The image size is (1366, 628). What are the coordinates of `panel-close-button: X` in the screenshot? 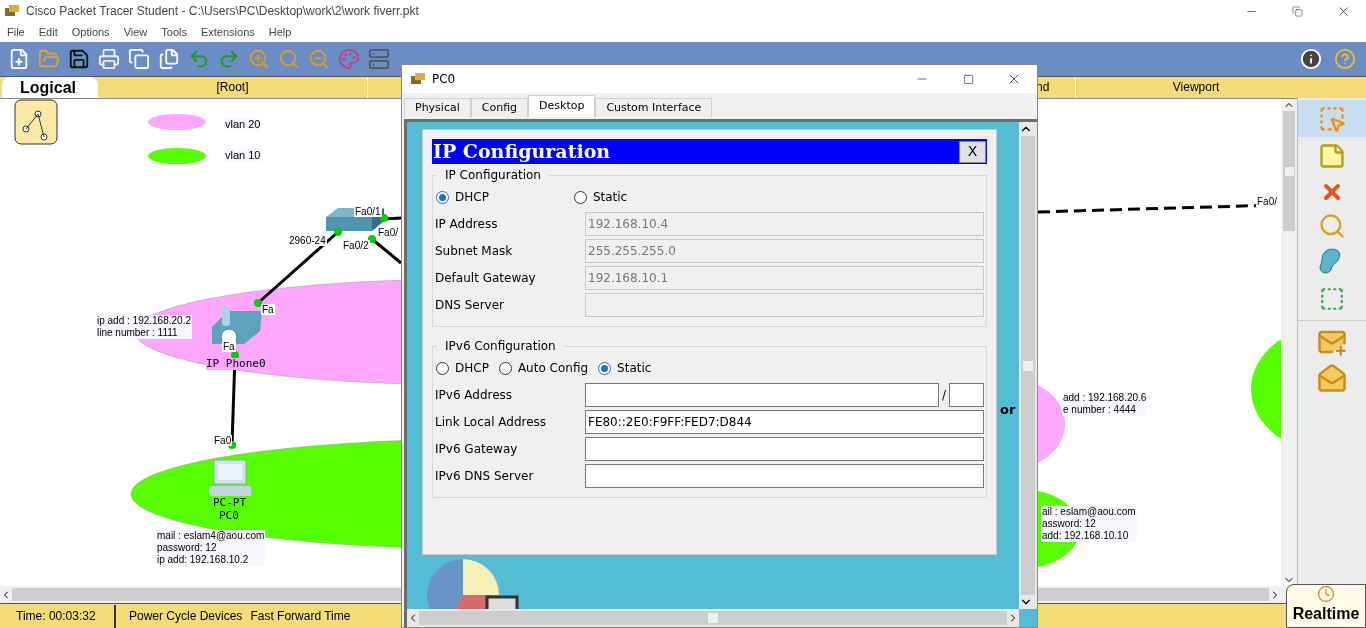 It's located at (972, 151).